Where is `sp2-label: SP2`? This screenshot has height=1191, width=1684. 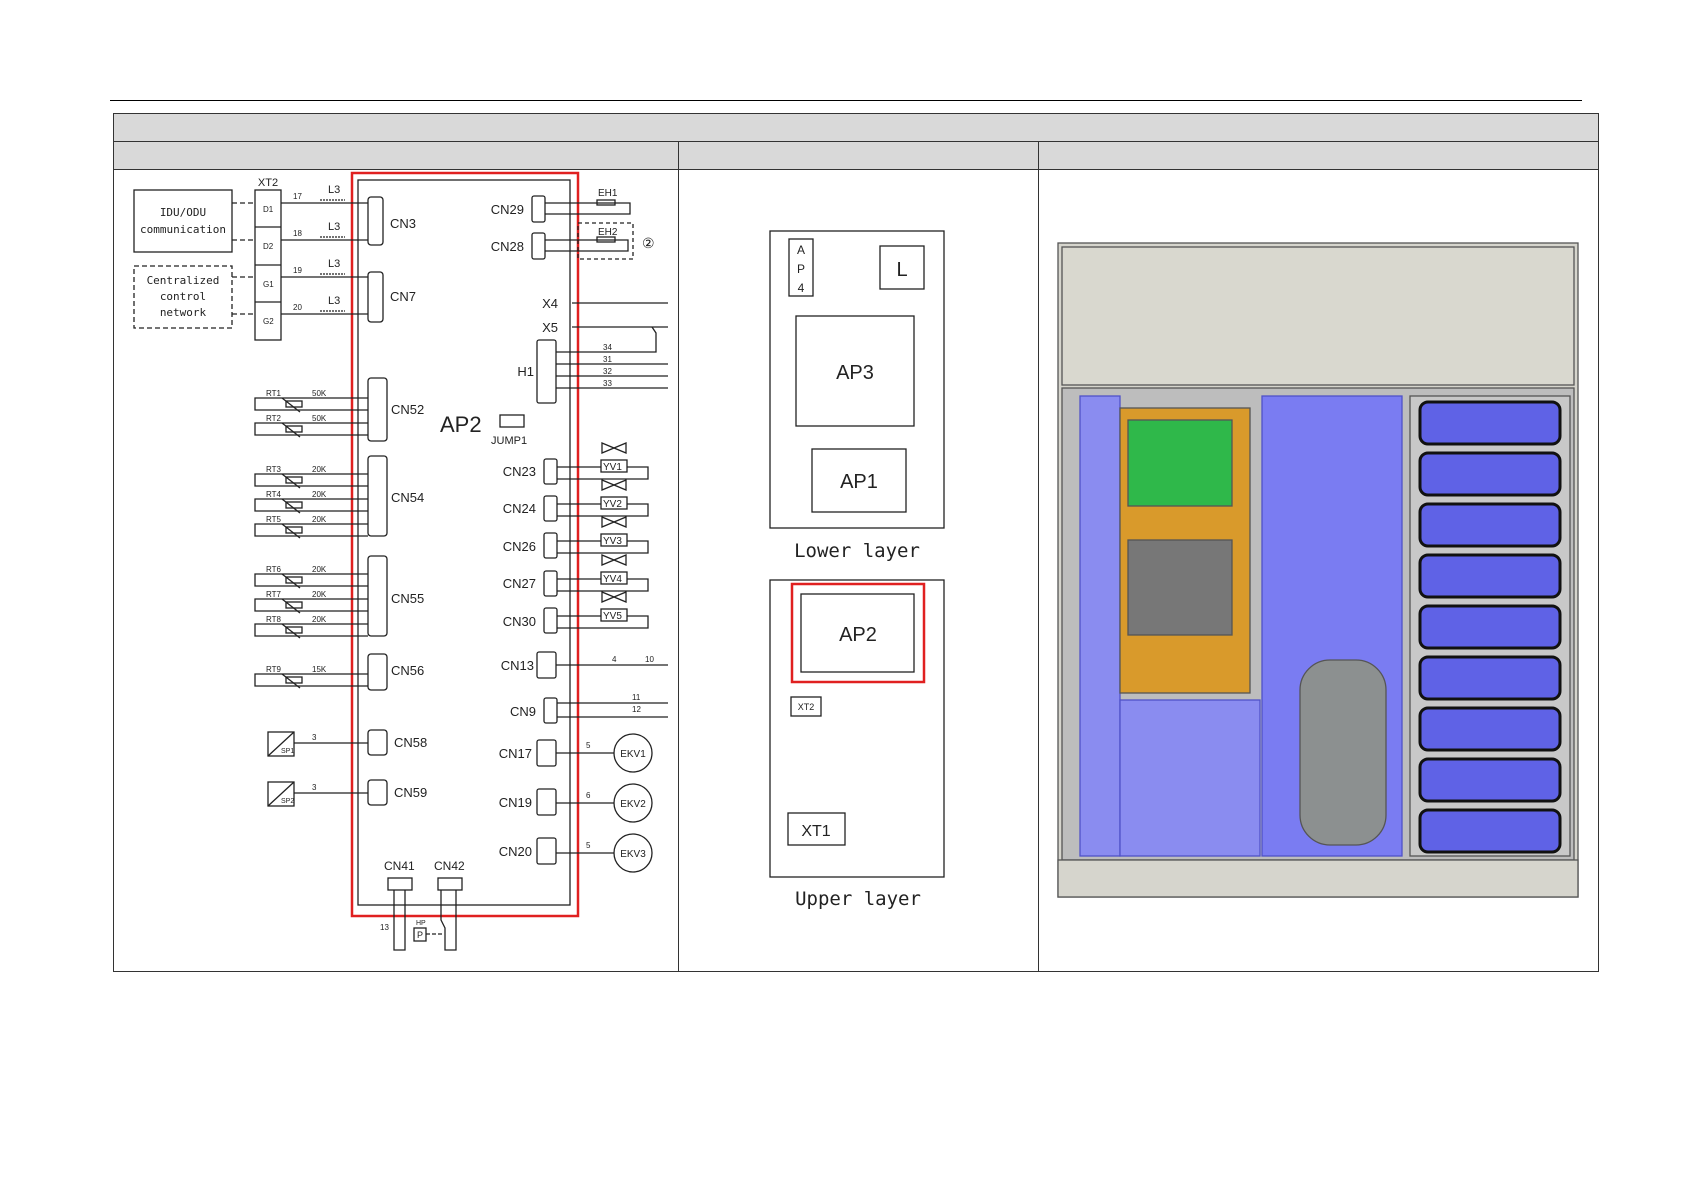
sp2-label: SP2 is located at coordinates (287, 801).